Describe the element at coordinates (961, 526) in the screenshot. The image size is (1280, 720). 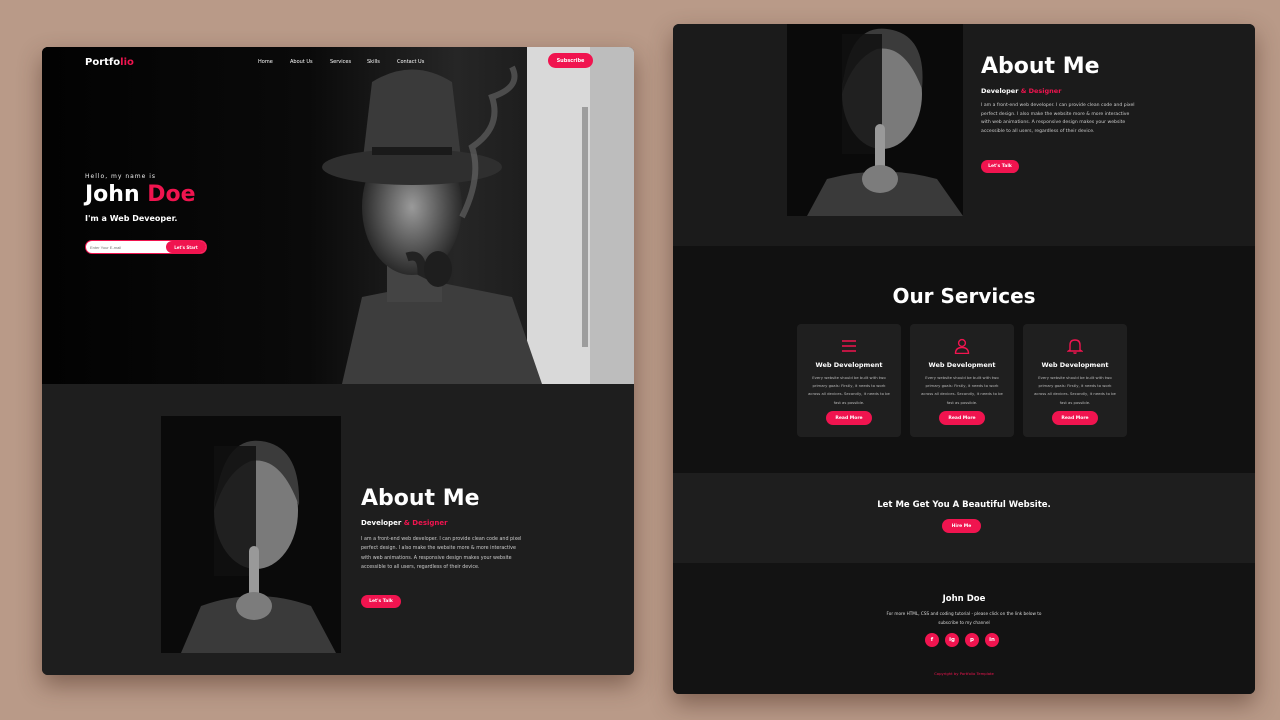
I see `hire-me-button: Hire Me` at that location.